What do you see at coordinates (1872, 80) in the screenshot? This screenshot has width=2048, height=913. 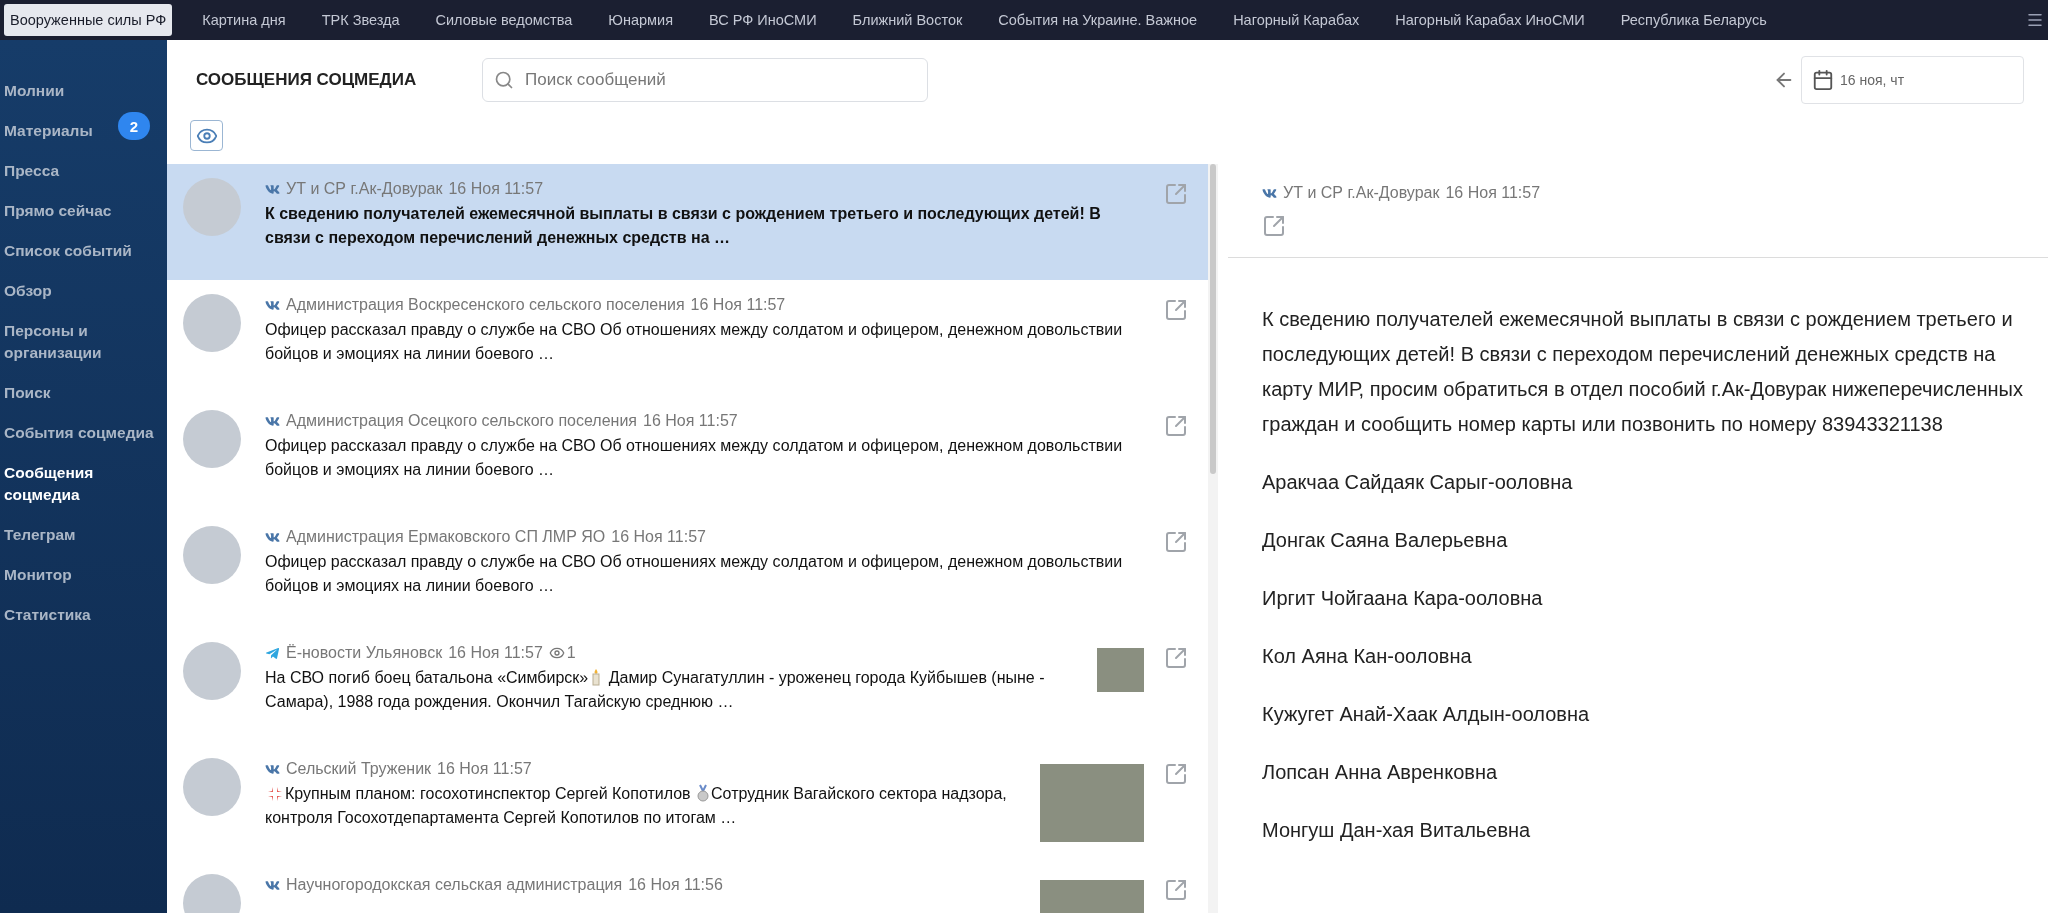 I see `date-value: 16 ноя, чт` at bounding box center [1872, 80].